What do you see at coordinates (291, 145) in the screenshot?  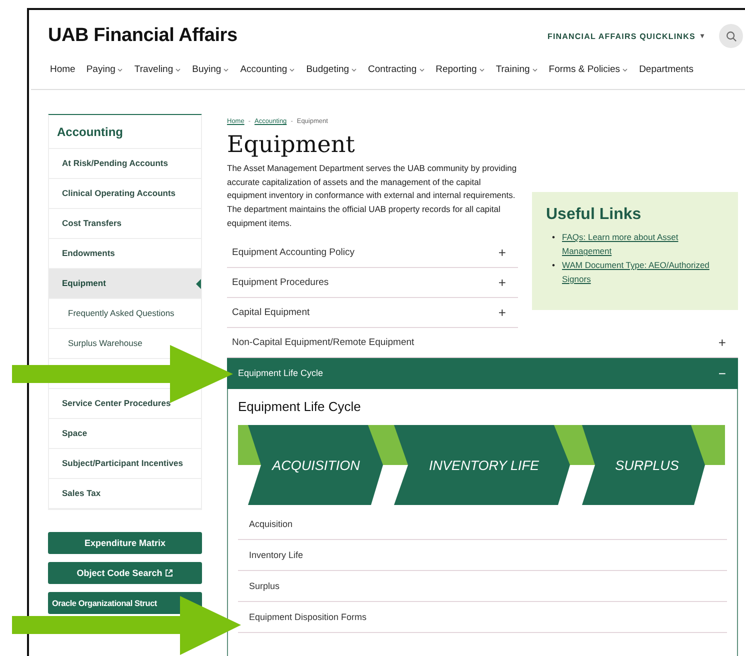 I see `page-title: Equipment` at bounding box center [291, 145].